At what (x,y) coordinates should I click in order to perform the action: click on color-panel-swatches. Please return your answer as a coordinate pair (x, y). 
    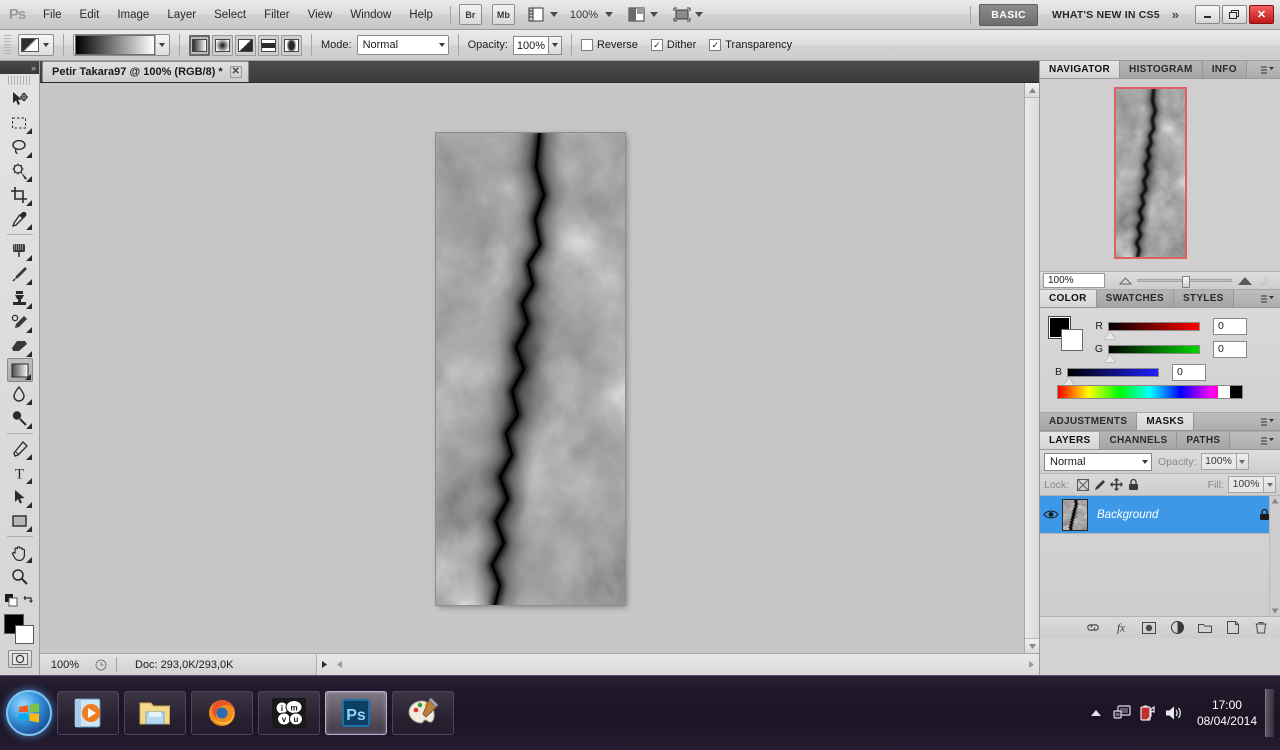
    Looking at the image, I should click on (1065, 333).